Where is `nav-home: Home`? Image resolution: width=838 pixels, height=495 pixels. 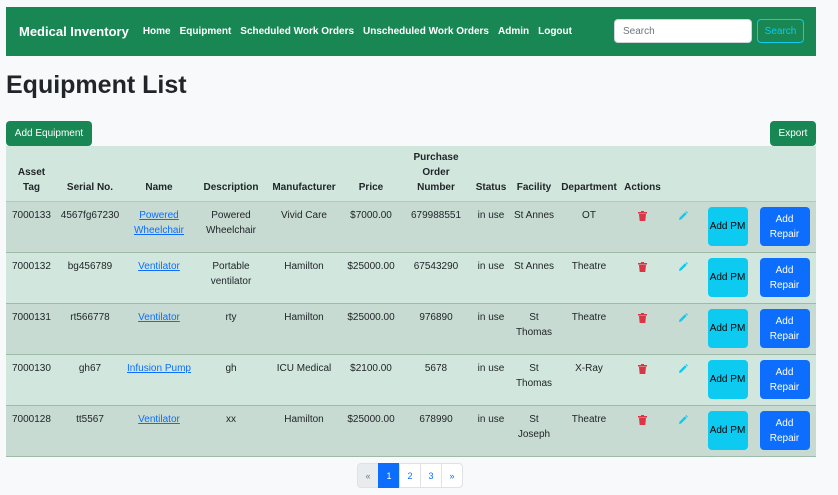 nav-home: Home is located at coordinates (157, 31).